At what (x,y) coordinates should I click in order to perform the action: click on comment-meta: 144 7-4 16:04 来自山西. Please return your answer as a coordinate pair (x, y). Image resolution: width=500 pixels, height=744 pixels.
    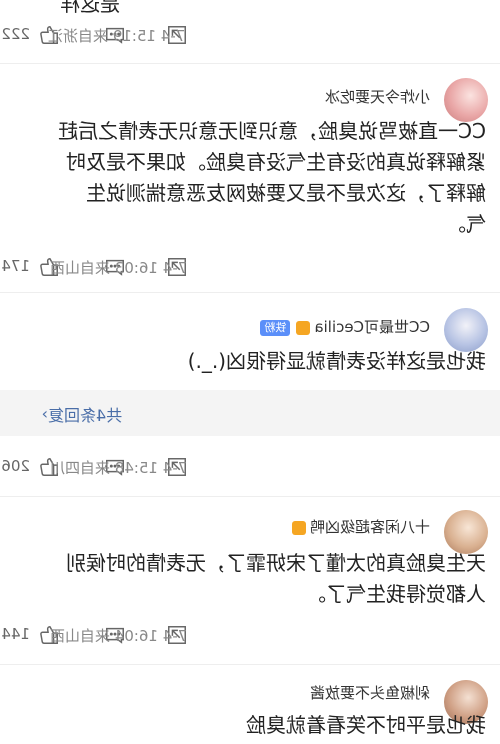
    Looking at the image, I should click on (250, 637).